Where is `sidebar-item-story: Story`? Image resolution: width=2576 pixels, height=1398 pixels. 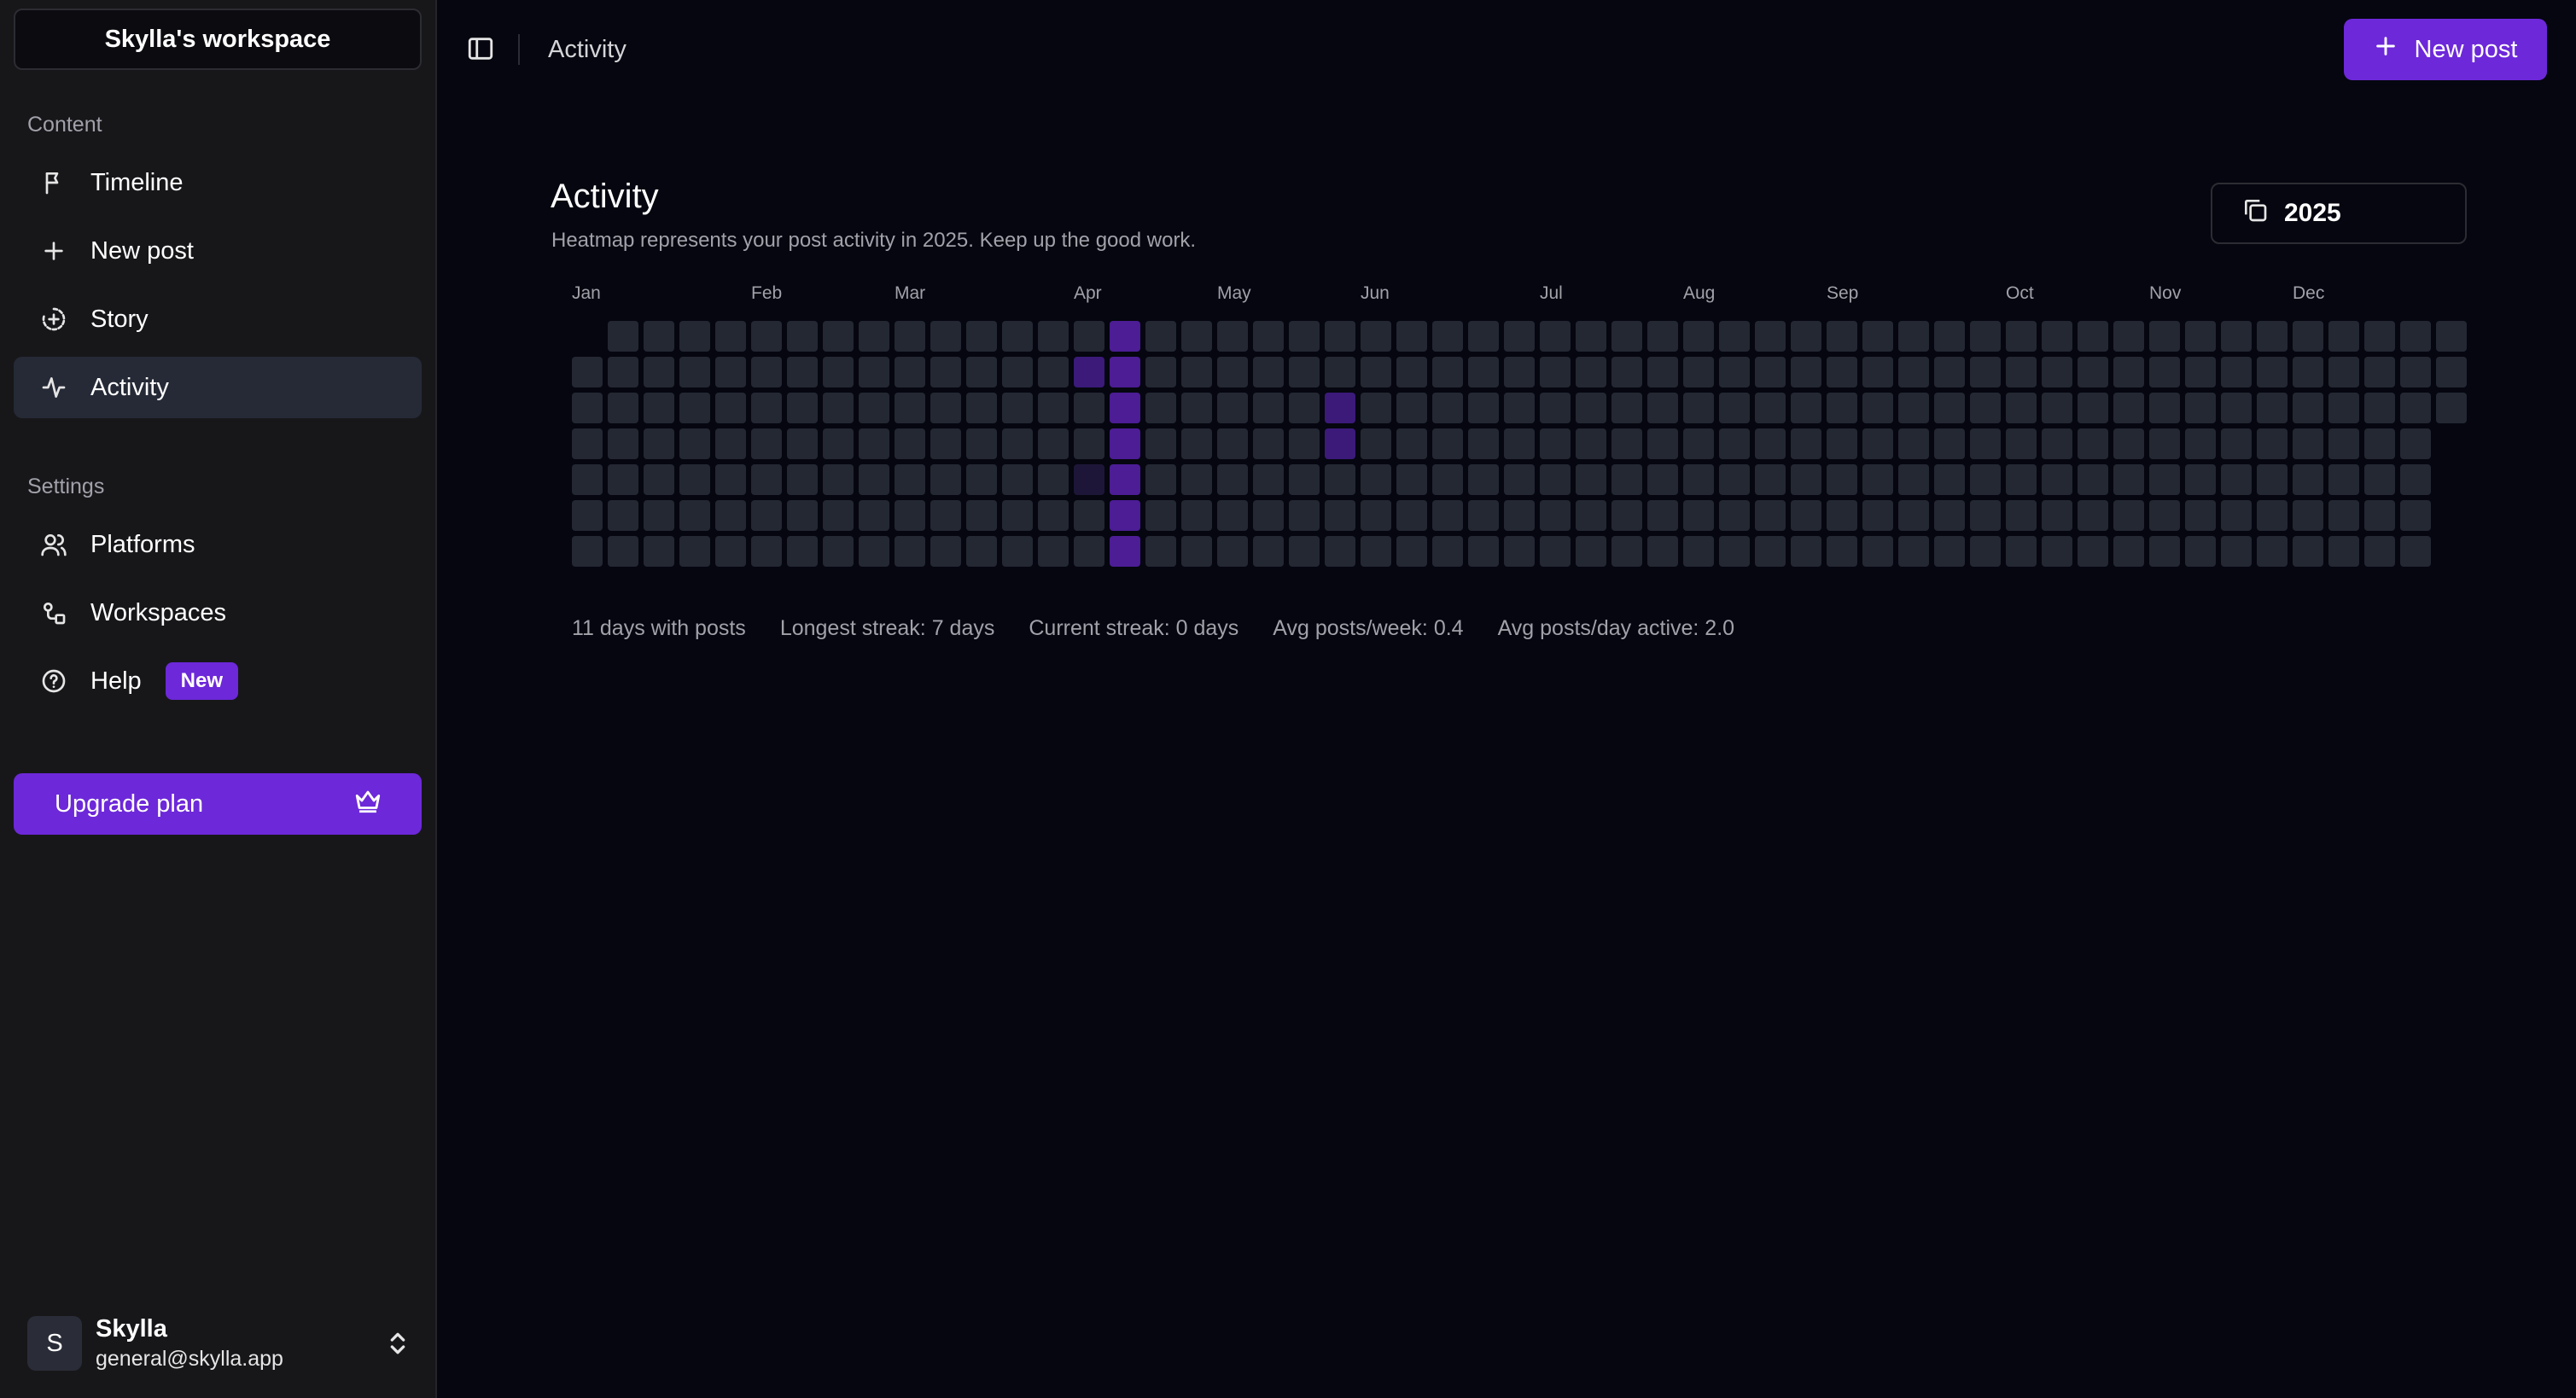 sidebar-item-story: Story is located at coordinates (218, 319).